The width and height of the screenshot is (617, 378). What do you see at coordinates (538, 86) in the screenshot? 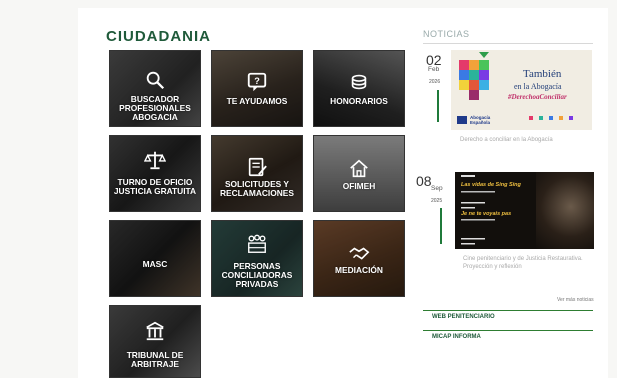
I see `news-image-1-subtitle: en la Abogacía` at bounding box center [538, 86].